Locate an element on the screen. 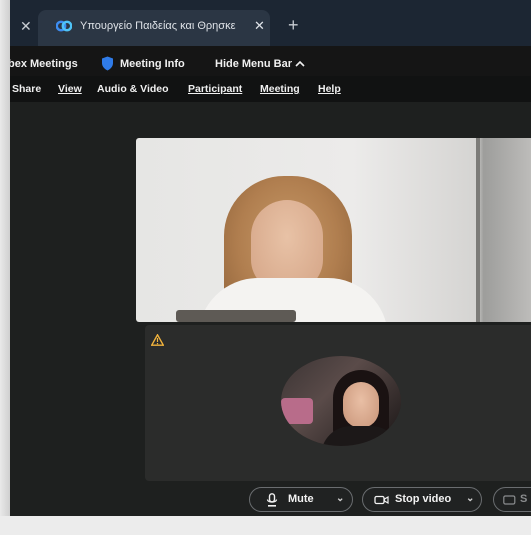 The width and height of the screenshot is (531, 535). tab-title: Υπουργείο Παιδείας και Θρησκε is located at coordinates (158, 26).